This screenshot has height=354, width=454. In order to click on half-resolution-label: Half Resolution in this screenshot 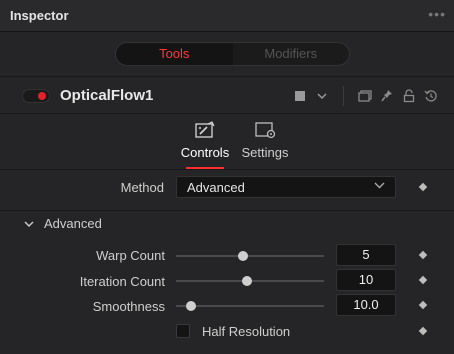, I will do `click(246, 331)`.